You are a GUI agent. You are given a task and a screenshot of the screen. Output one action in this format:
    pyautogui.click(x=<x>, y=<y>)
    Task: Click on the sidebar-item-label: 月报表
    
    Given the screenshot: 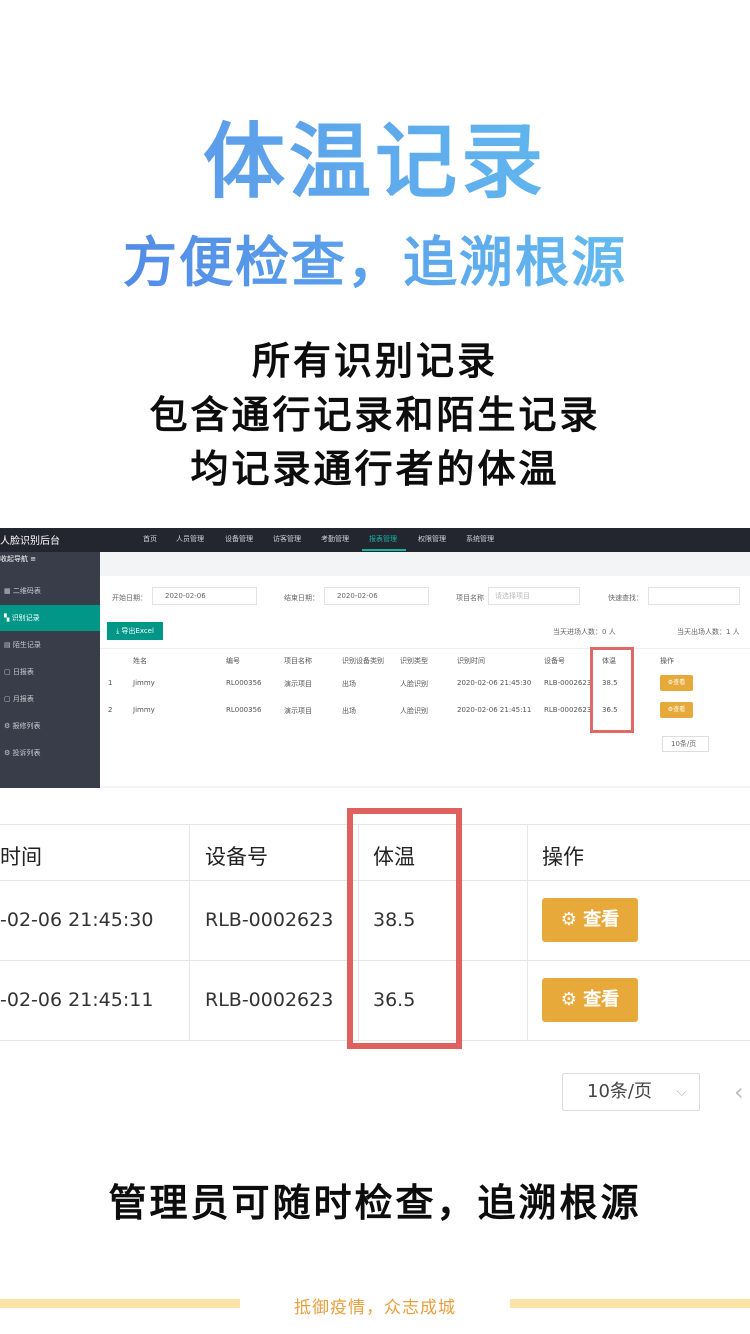 What is the action you would take?
    pyautogui.click(x=23, y=699)
    